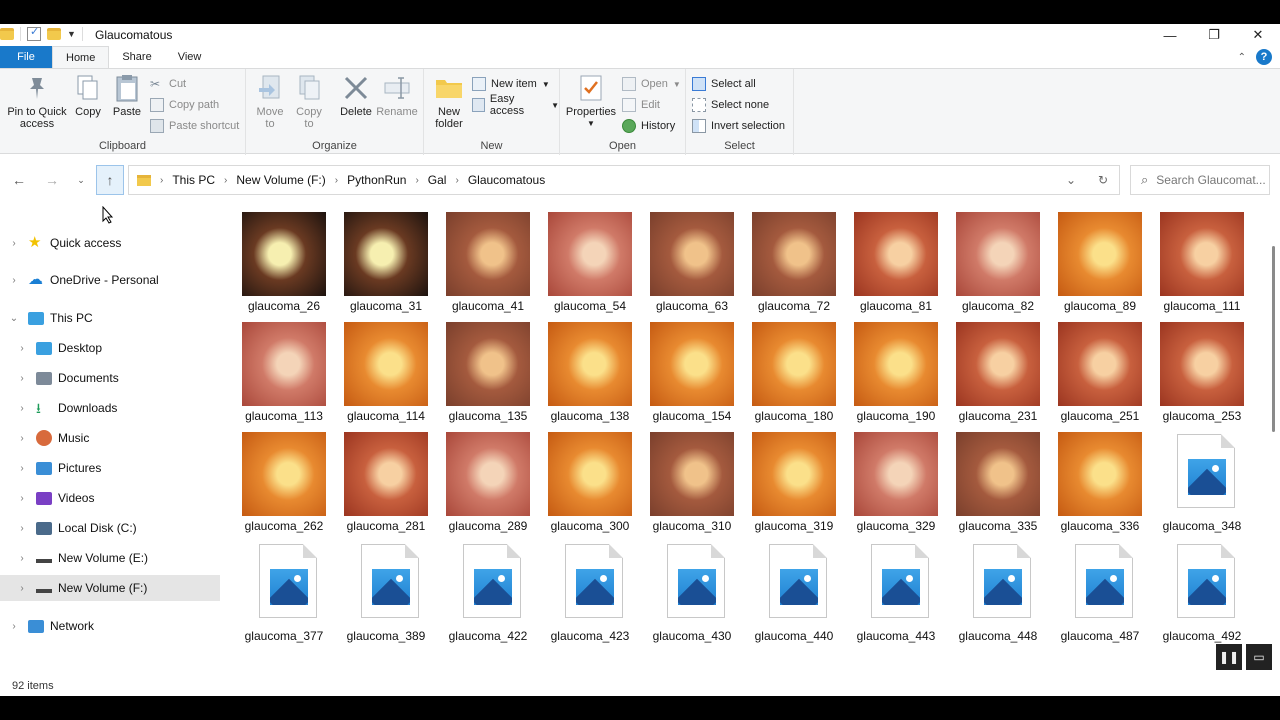 The width and height of the screenshot is (1280, 720). What do you see at coordinates (792, 594) in the screenshot?
I see `file-item: glaucoma_440` at bounding box center [792, 594].